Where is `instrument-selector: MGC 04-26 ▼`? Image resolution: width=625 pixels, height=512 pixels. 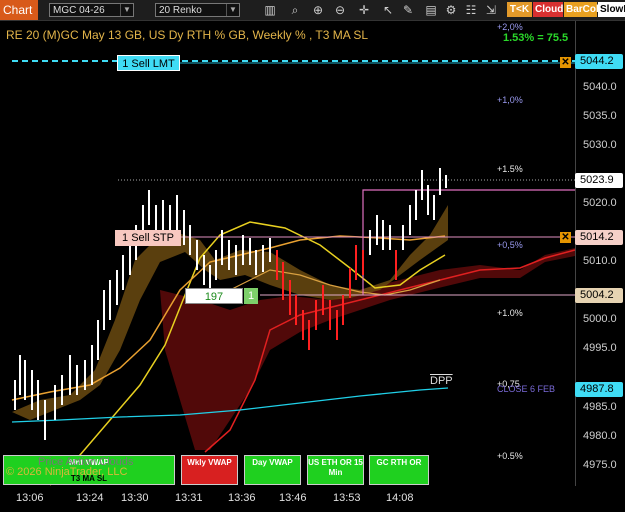 instrument-selector: MGC 04-26 ▼ is located at coordinates (91, 10).